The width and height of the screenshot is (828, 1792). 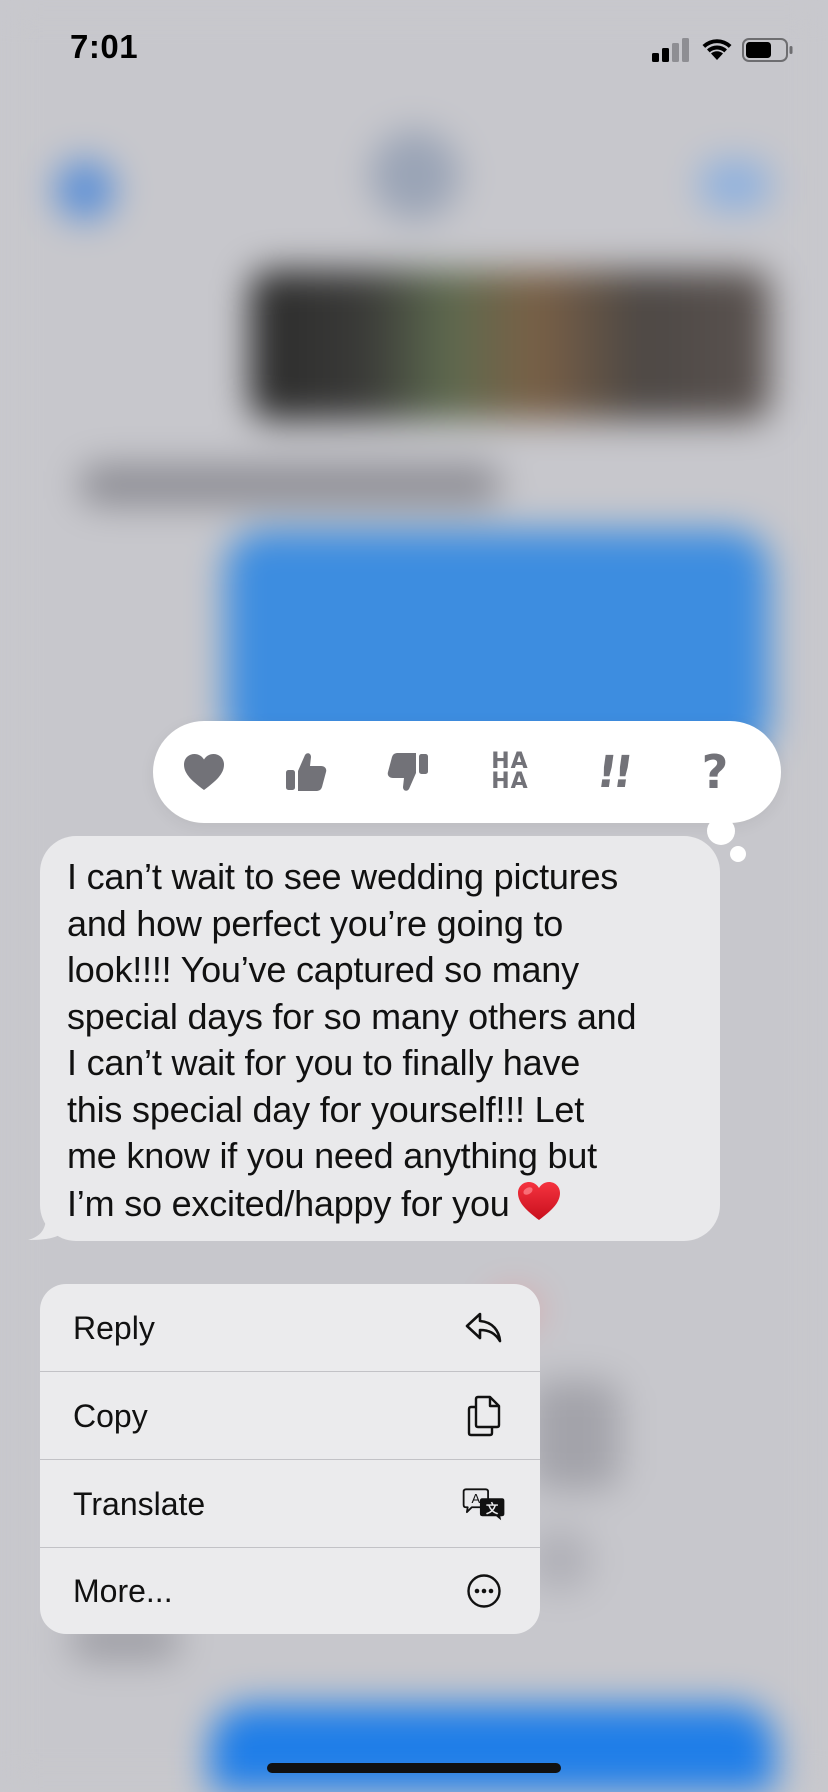 I want to click on menu-item-translate: Translate A 文, so click(x=290, y=1504).